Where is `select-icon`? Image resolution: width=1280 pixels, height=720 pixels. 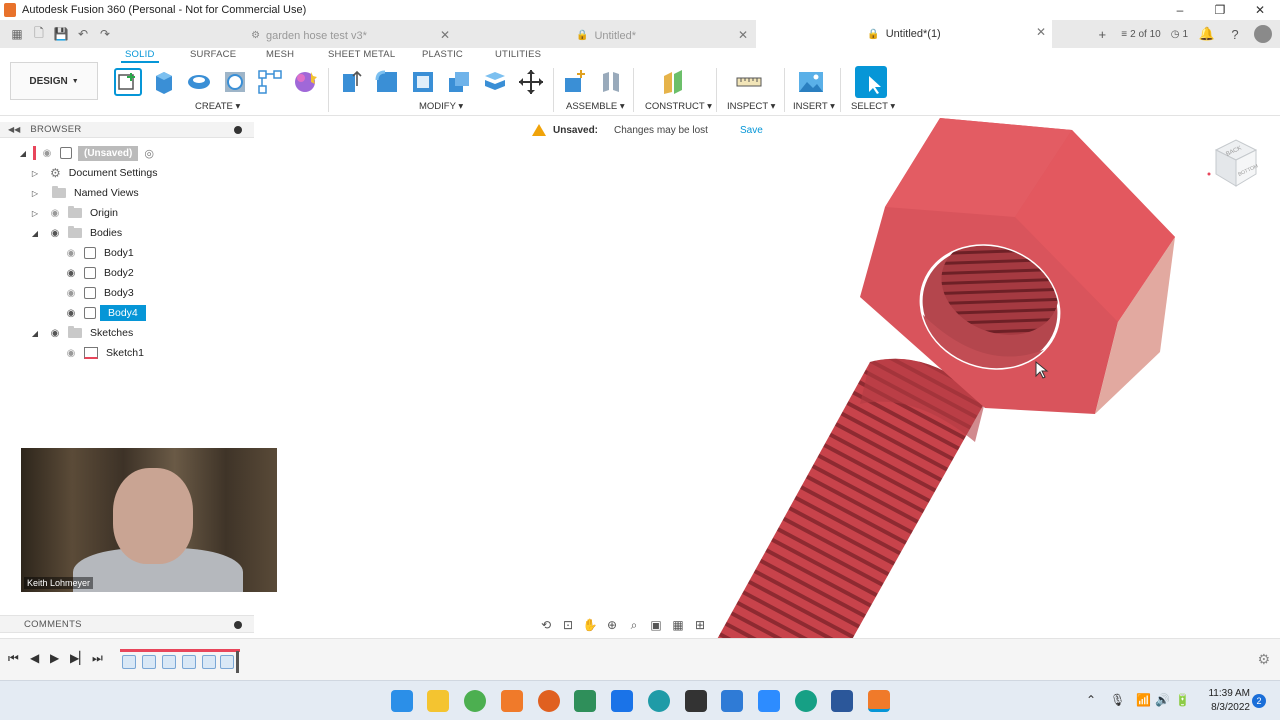
select-icon is located at coordinates (871, 82).